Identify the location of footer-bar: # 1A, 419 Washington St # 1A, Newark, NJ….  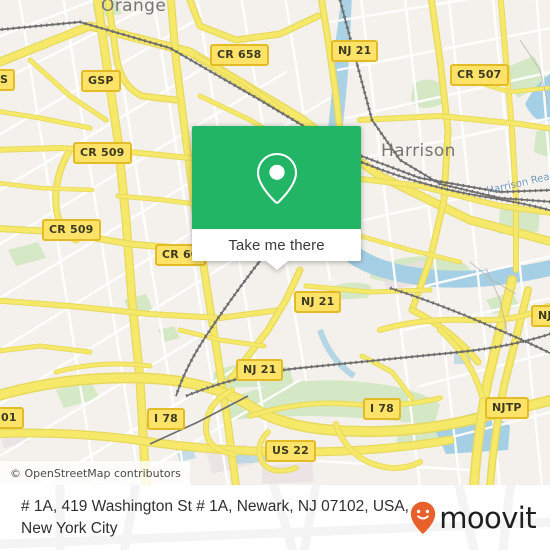
(275, 517).